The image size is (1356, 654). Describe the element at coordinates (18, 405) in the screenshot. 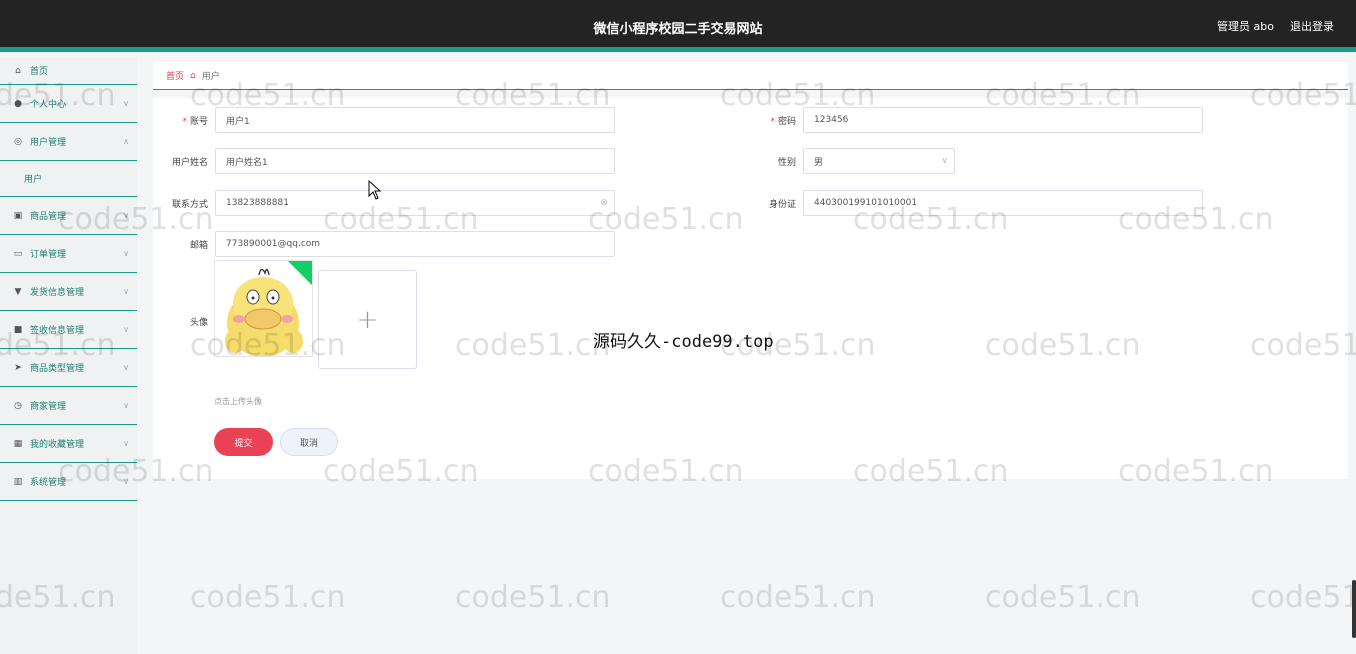

I see `clock-icon: ◷` at that location.